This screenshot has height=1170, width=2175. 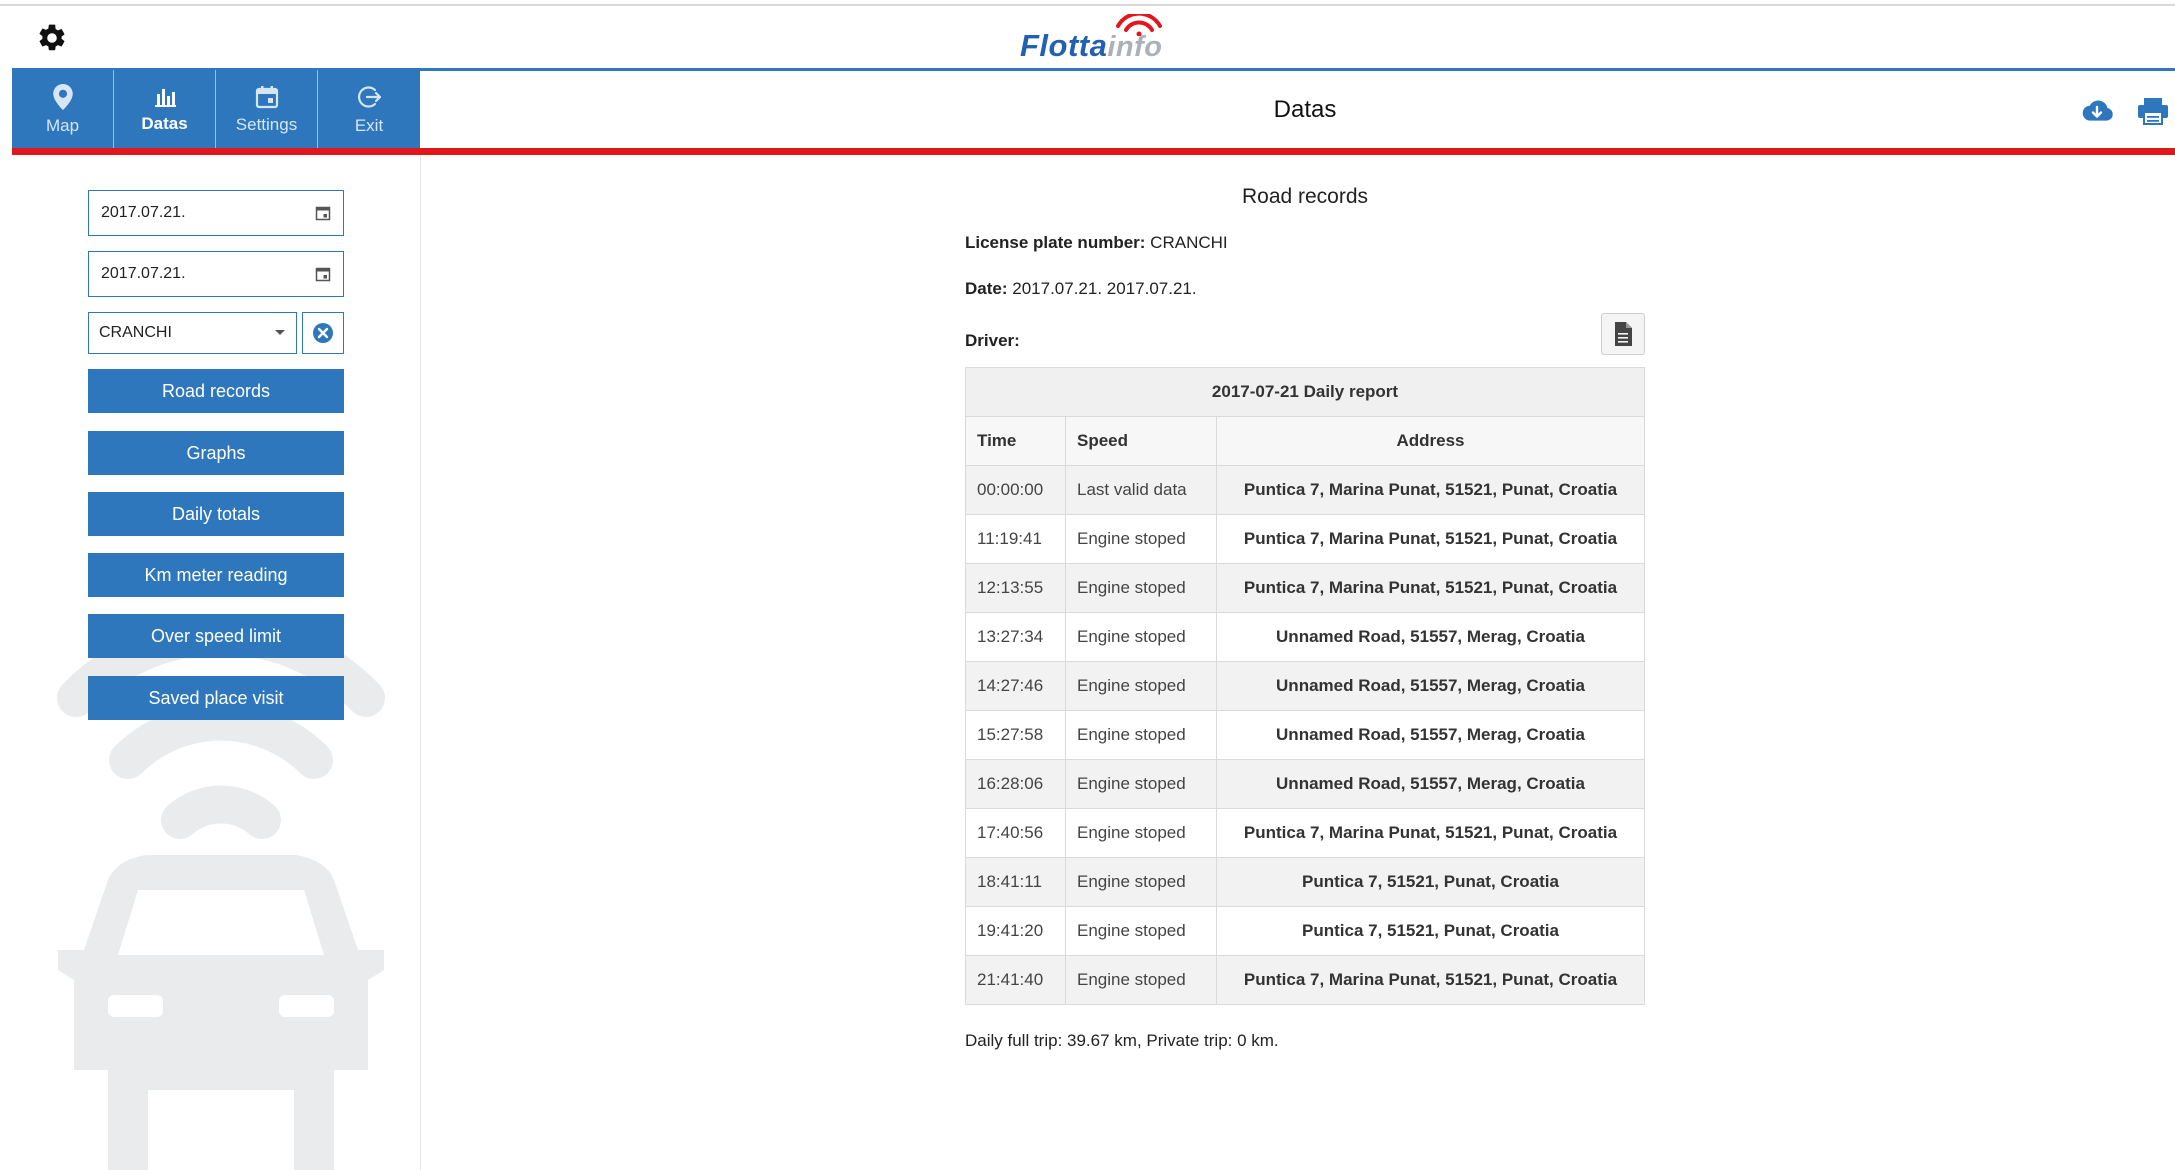 I want to click on table-caption: 2017-07-21 Daily report, so click(x=1305, y=392).